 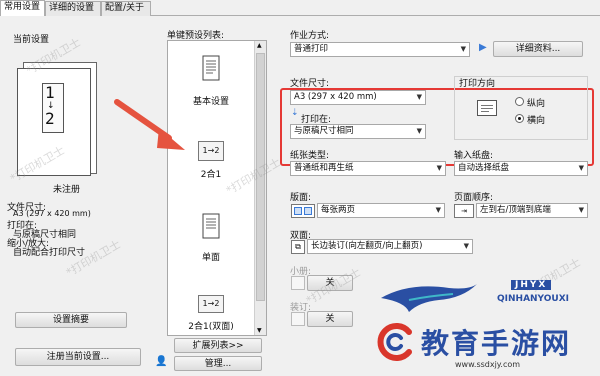 I want to click on logo-url: www.ssdxjy.com, so click(x=488, y=364).